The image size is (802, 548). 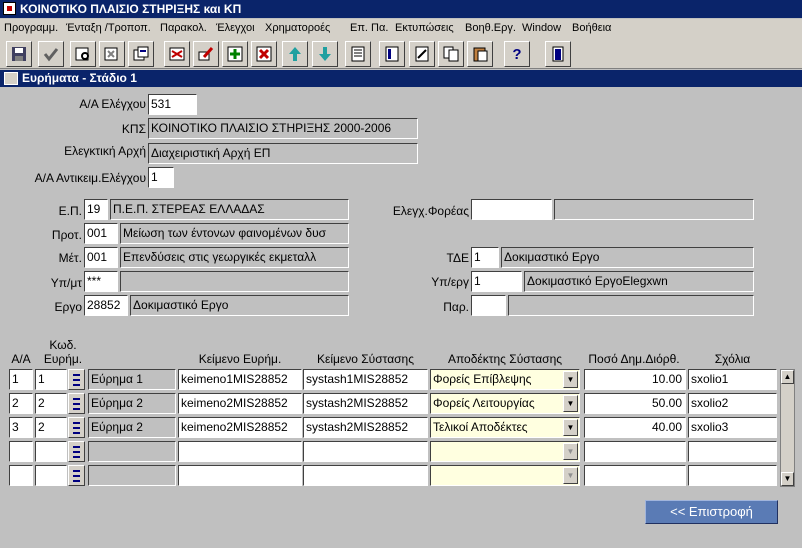 What do you see at coordinates (365, 379) in the screenshot?
I see `row-systasi-field: systash1MIS28852` at bounding box center [365, 379].